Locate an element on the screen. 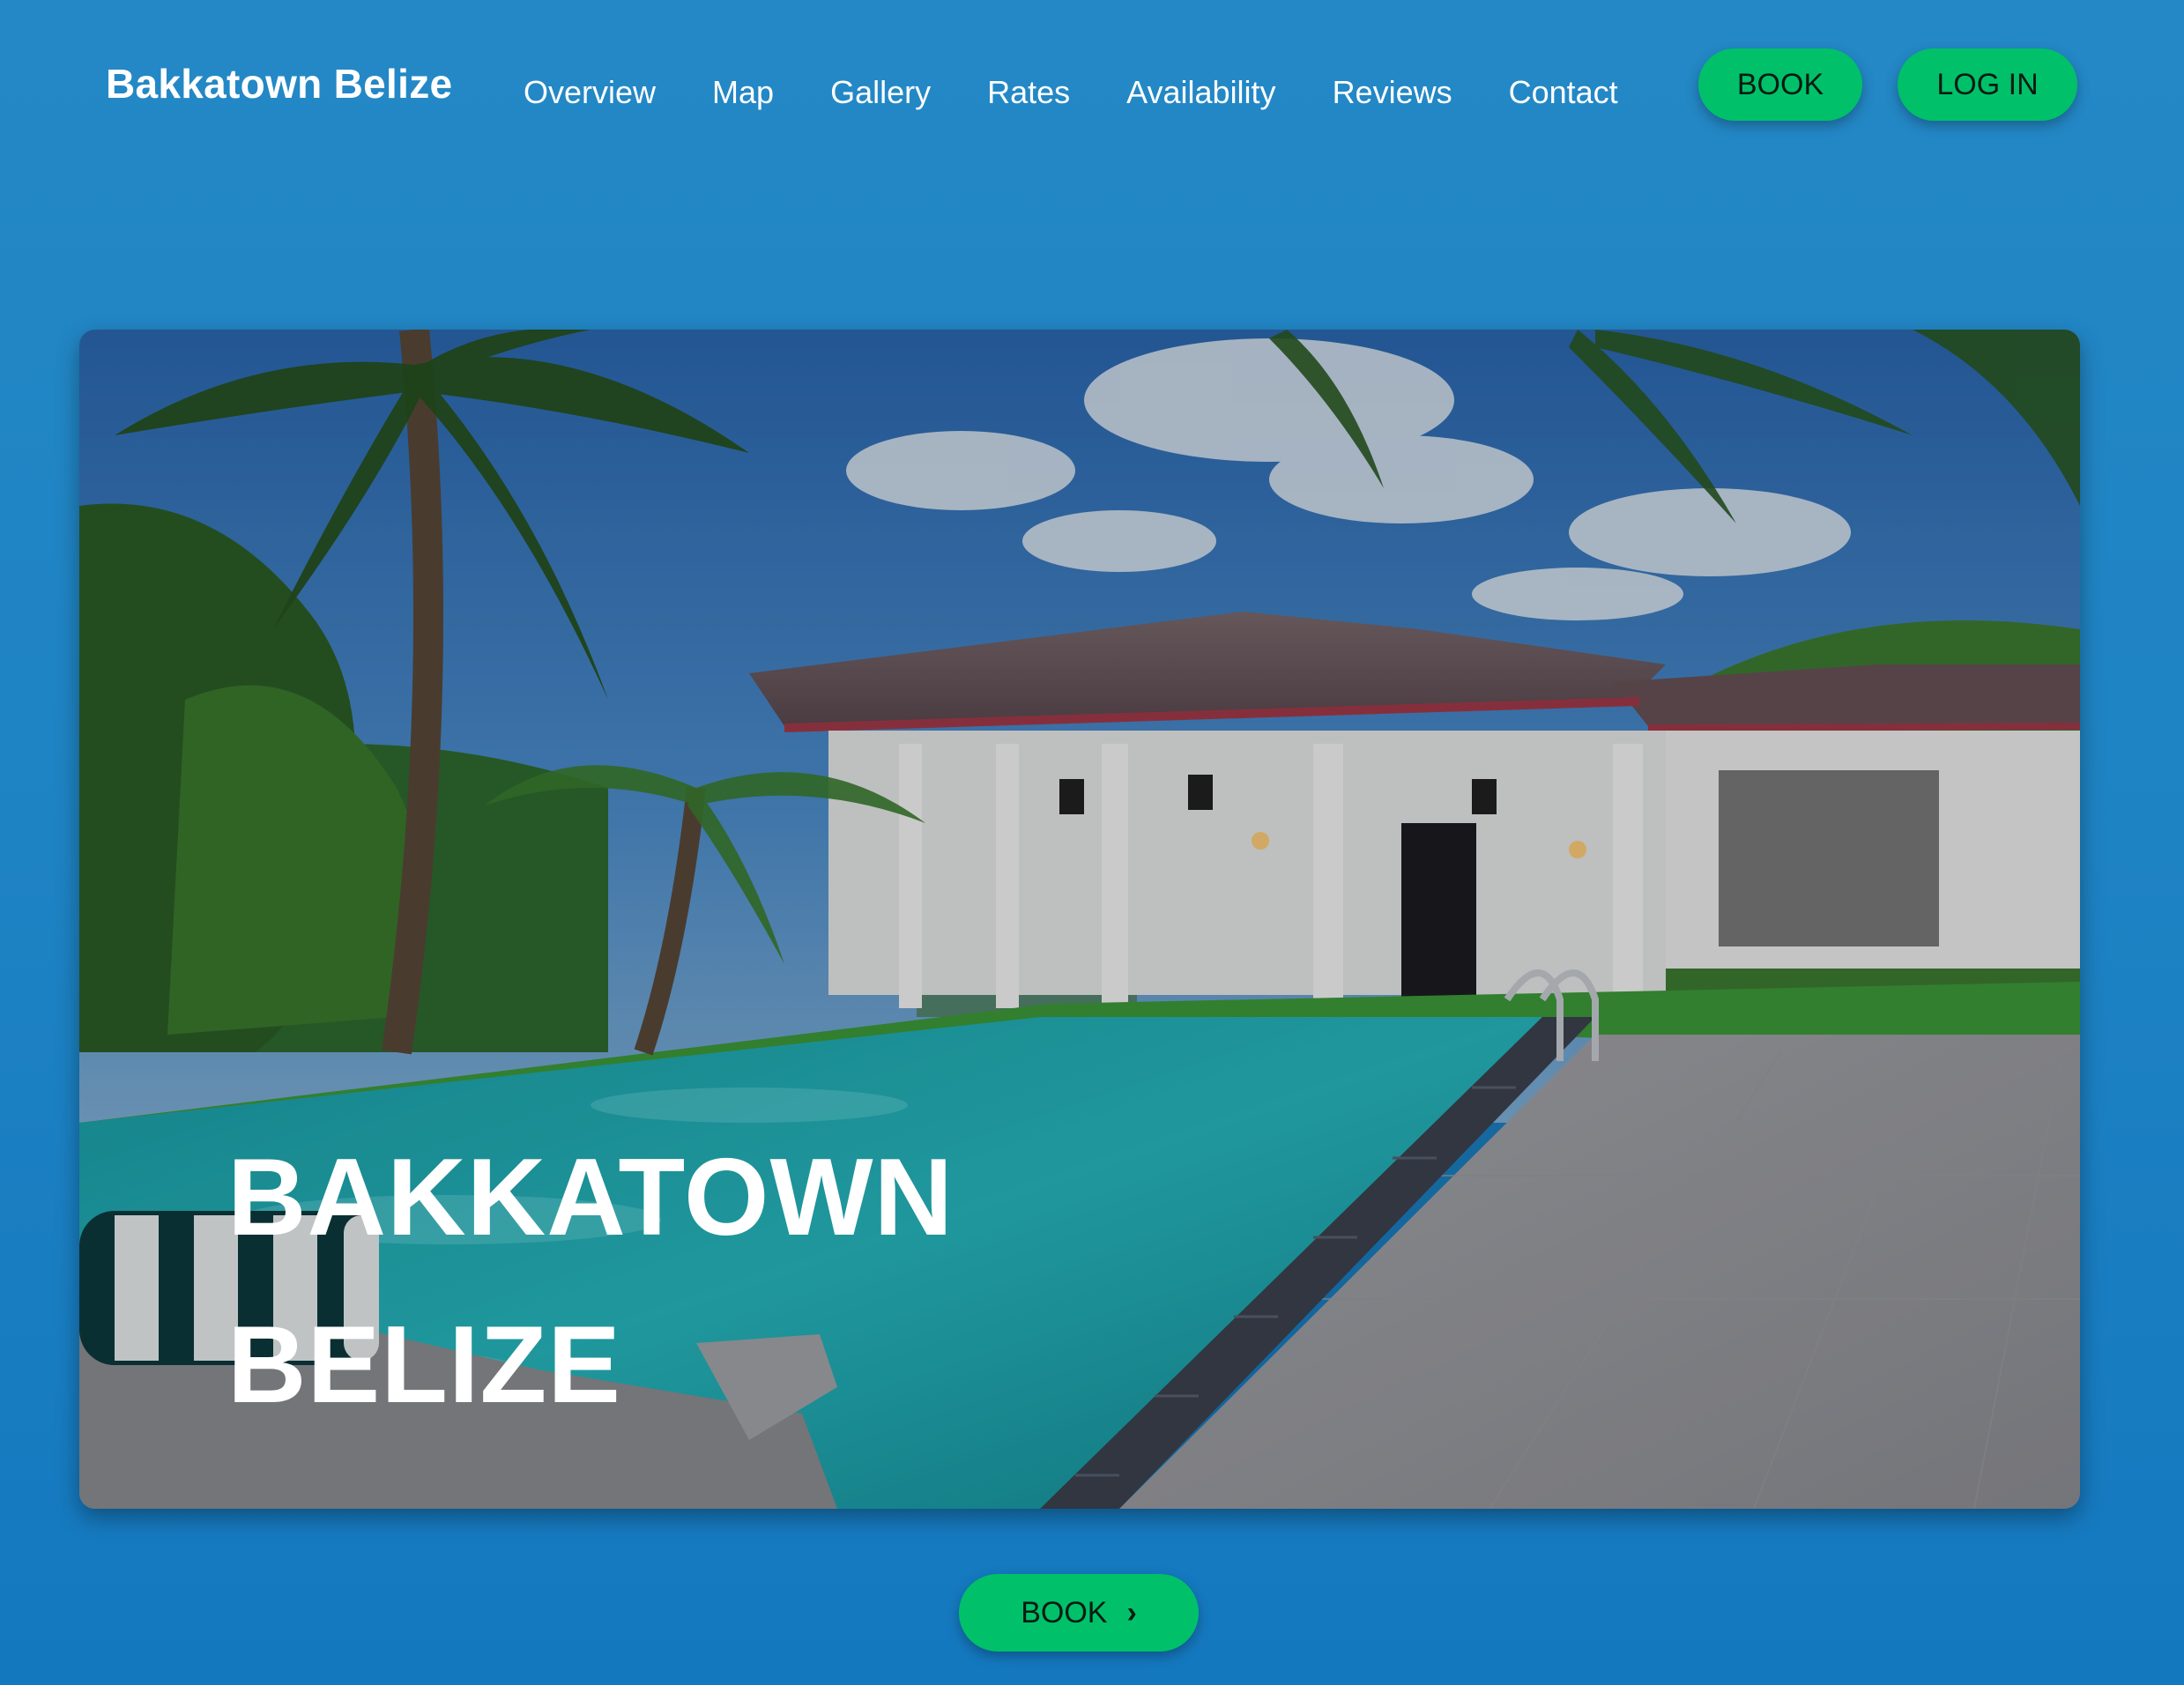 This screenshot has height=1685, width=2184. hero-title: BAKKATOWN BELIZE is located at coordinates (590, 1281).